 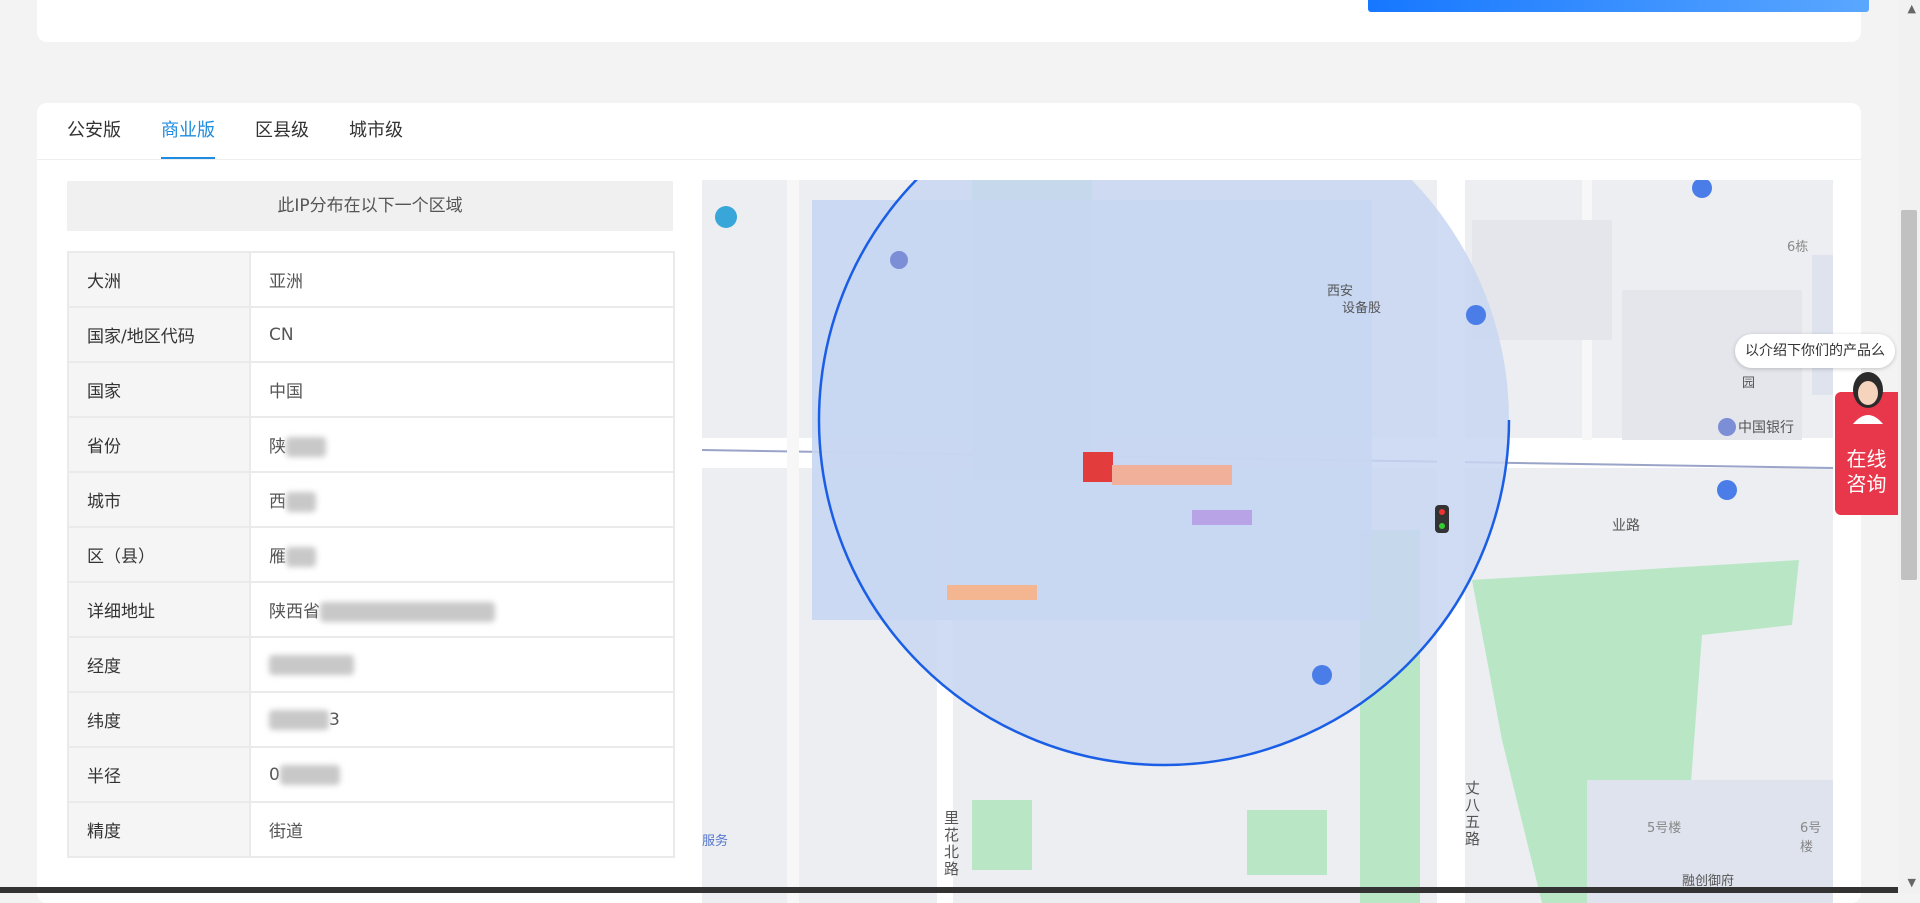 What do you see at coordinates (188, 131) in the screenshot?
I see `tab-commercial: 商业版` at bounding box center [188, 131].